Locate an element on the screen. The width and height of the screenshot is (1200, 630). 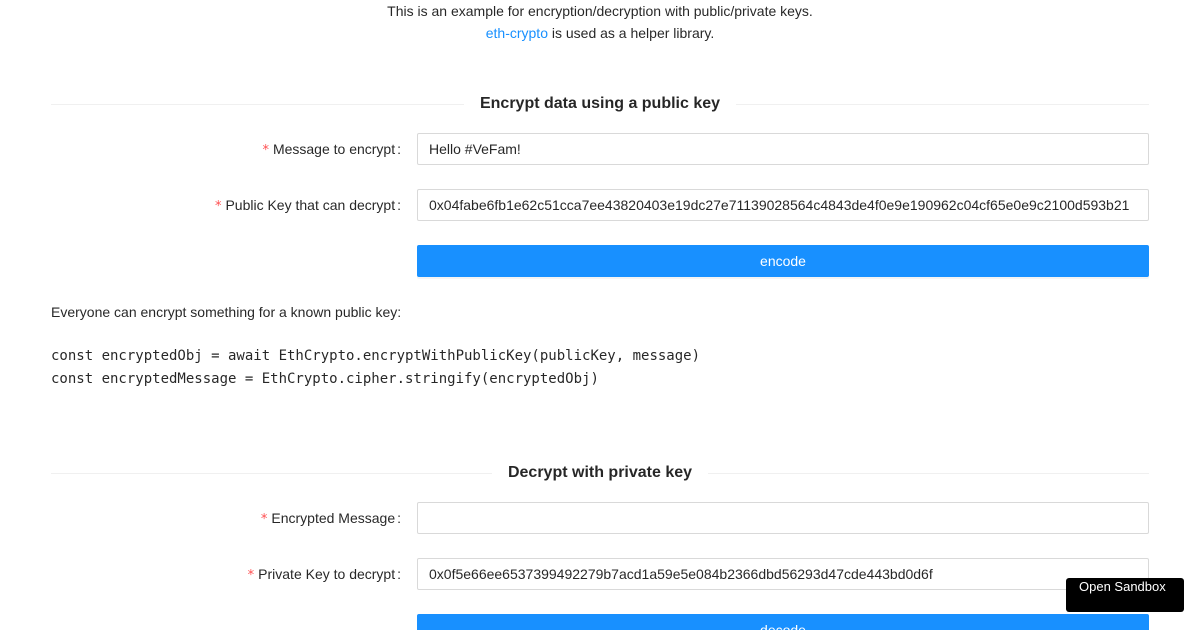
open-sandbox-button: Open Sandbox is located at coordinates (1125, 595).